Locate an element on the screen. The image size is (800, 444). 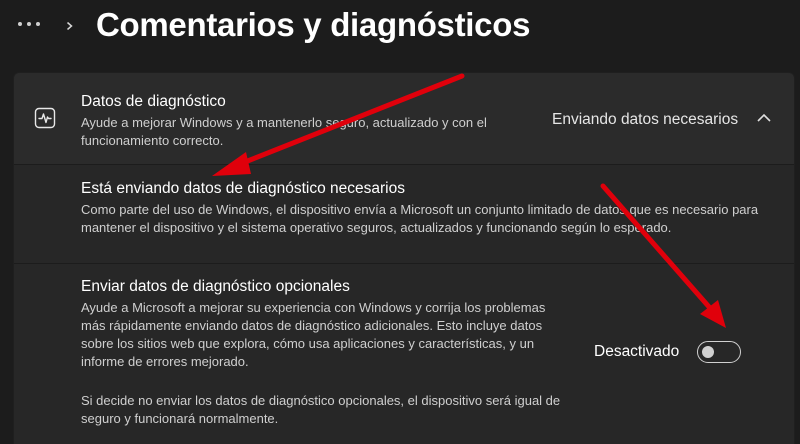
diagnostic-pulse-icon is located at coordinates (45, 118).